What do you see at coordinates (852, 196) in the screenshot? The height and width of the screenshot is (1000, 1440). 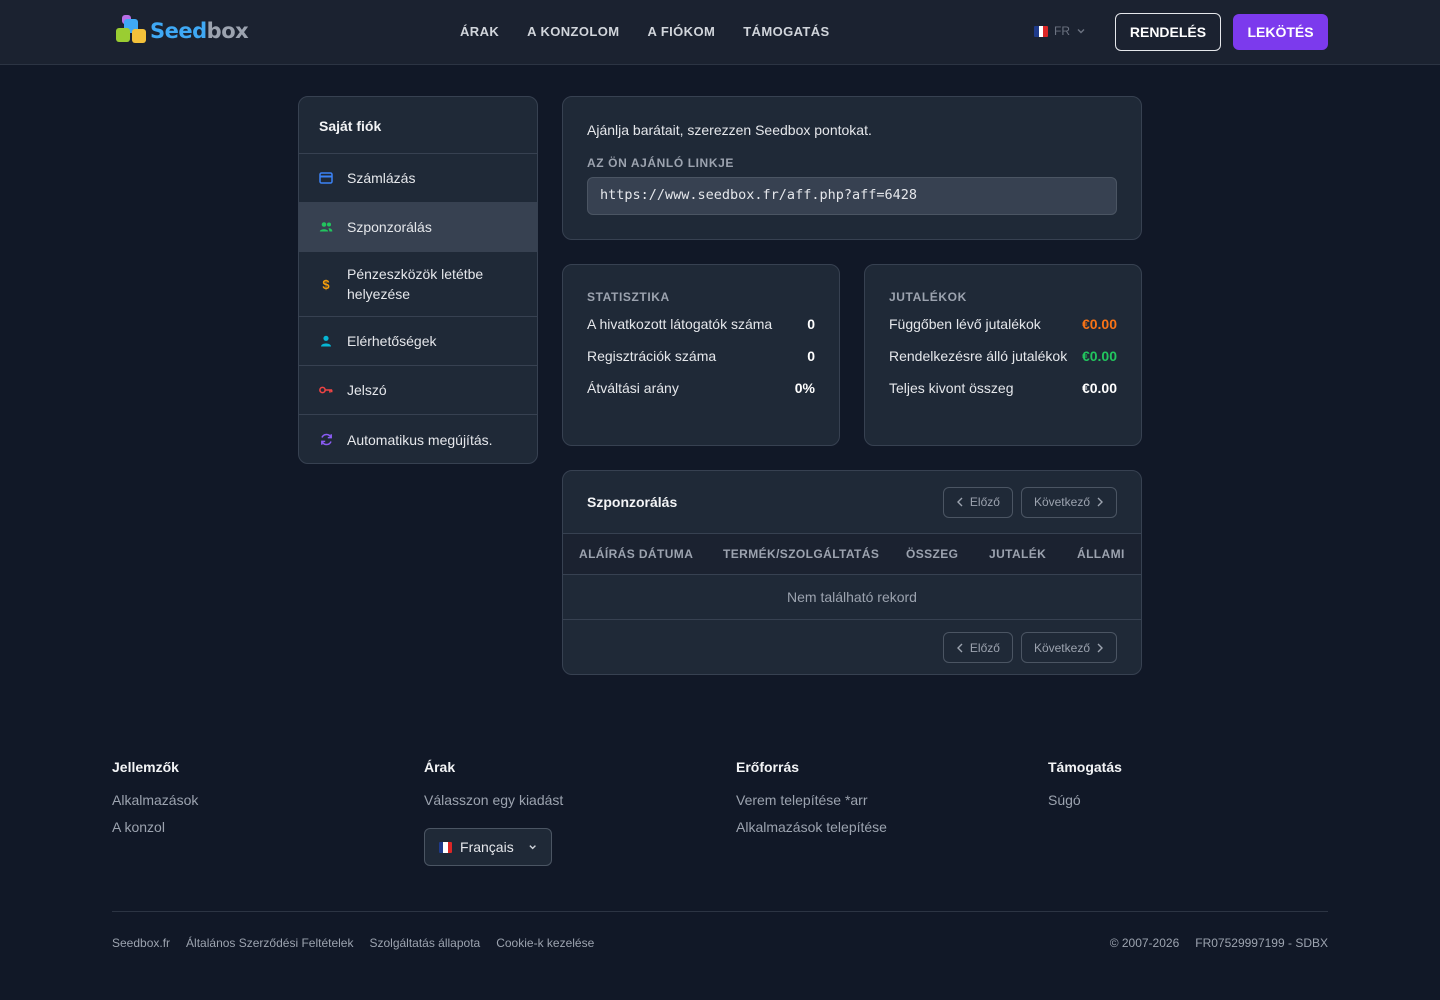 I see `referral-link-field: https://www.seedbox.fr/aff.php?aff=6428` at bounding box center [852, 196].